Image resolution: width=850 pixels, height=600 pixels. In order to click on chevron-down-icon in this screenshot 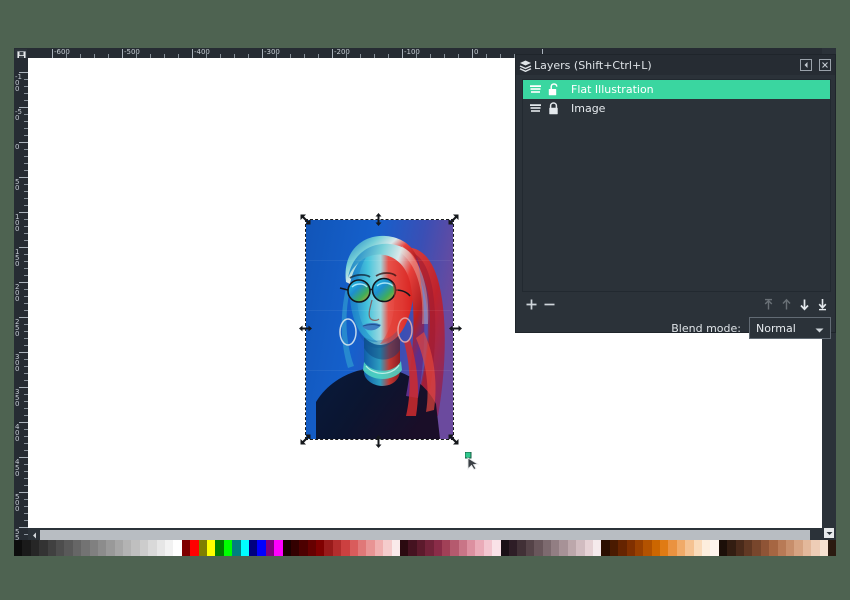, I will do `click(829, 533)`.